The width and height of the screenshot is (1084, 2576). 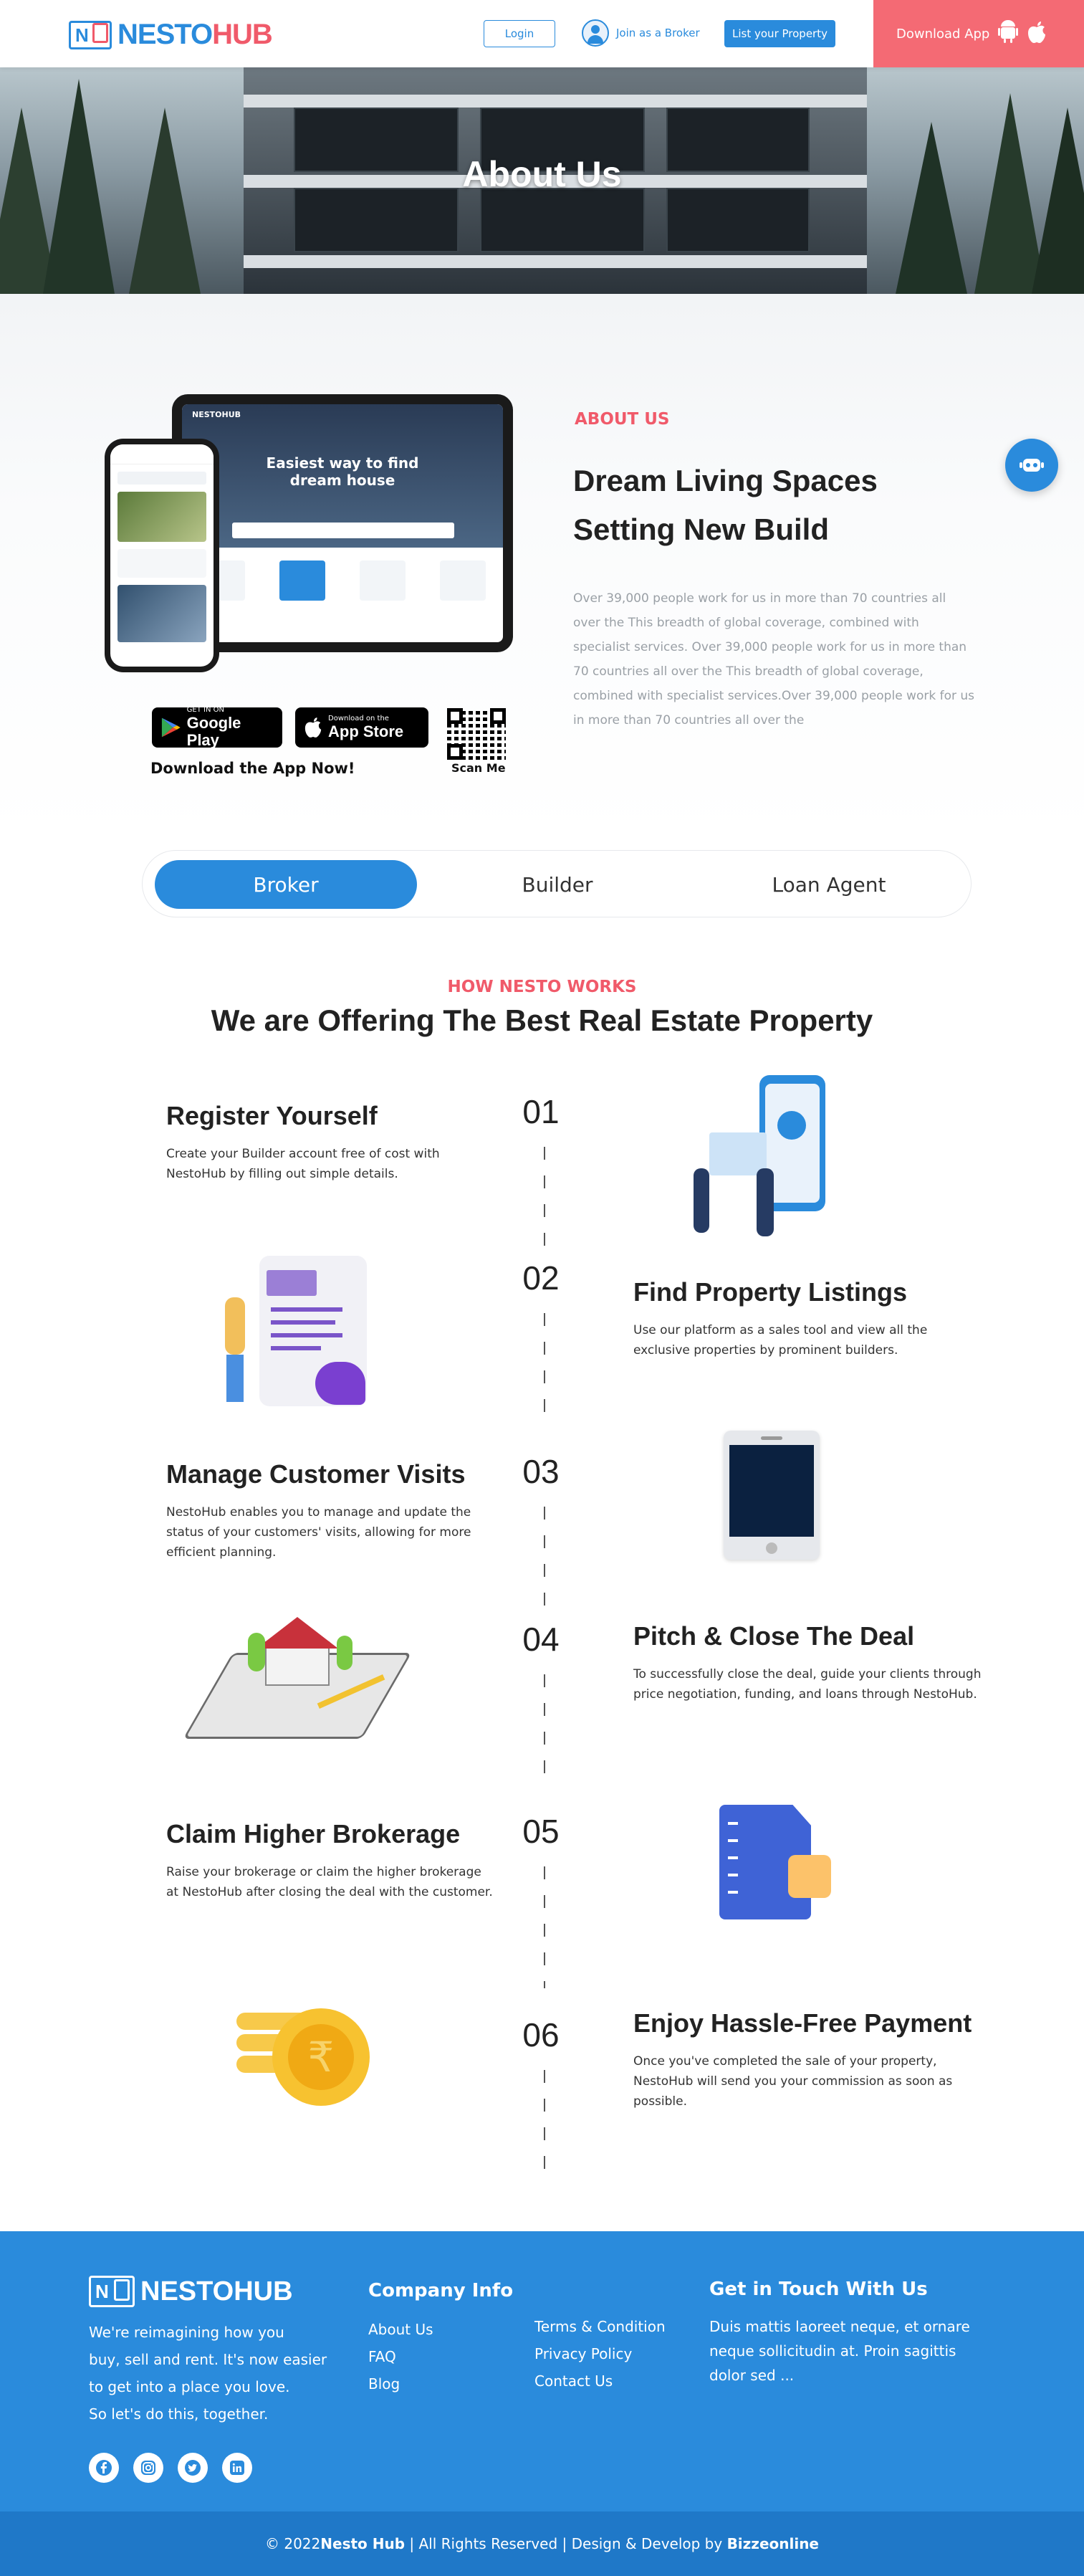 What do you see at coordinates (766, 1161) in the screenshot?
I see `register-illustration` at bounding box center [766, 1161].